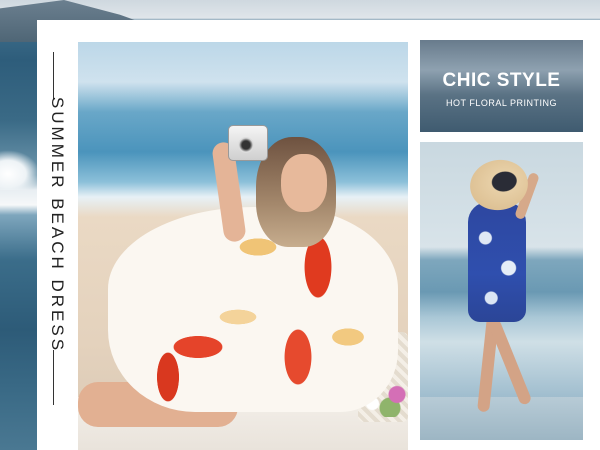 Image resolution: width=600 pixels, height=450 pixels. What do you see at coordinates (497, 262) in the screenshot?
I see `blue-tie-dye-dress` at bounding box center [497, 262].